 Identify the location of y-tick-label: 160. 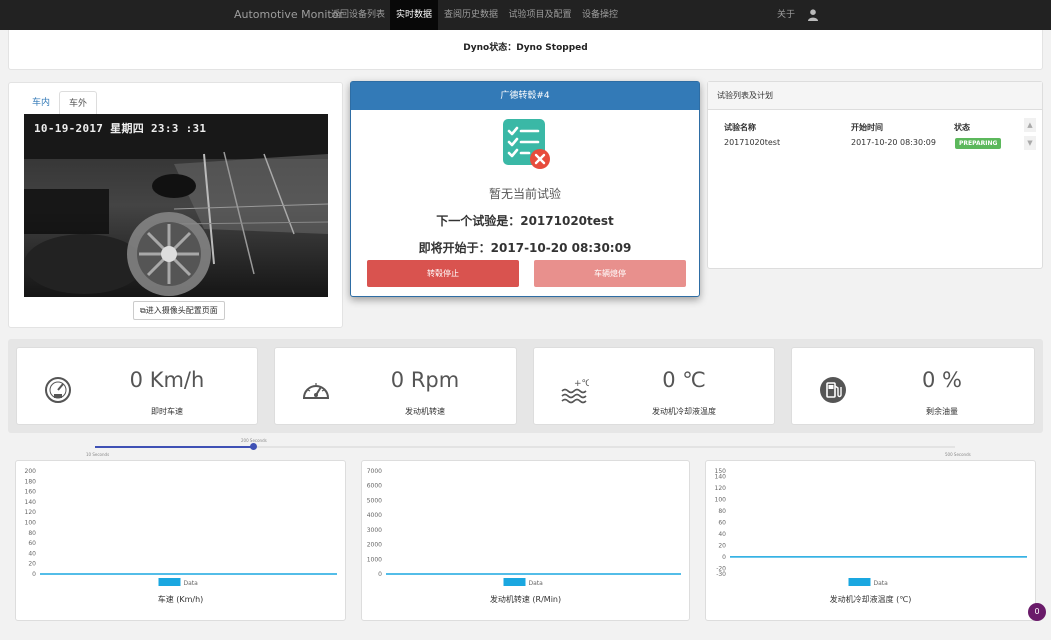
(31, 492).